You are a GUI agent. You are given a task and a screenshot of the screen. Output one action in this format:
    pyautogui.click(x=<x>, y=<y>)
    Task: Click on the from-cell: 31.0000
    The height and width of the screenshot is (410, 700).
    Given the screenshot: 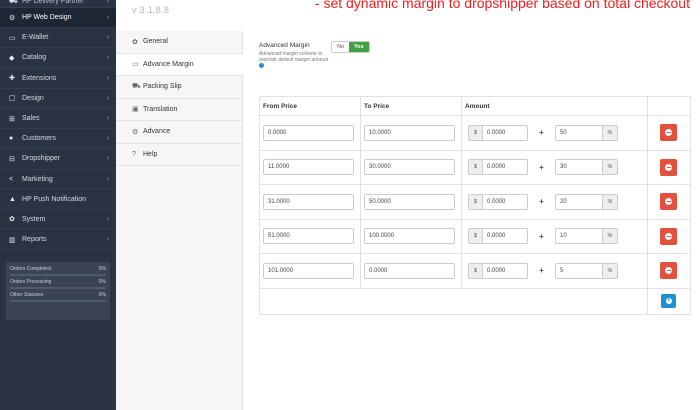 What is the action you would take?
    pyautogui.click(x=310, y=202)
    